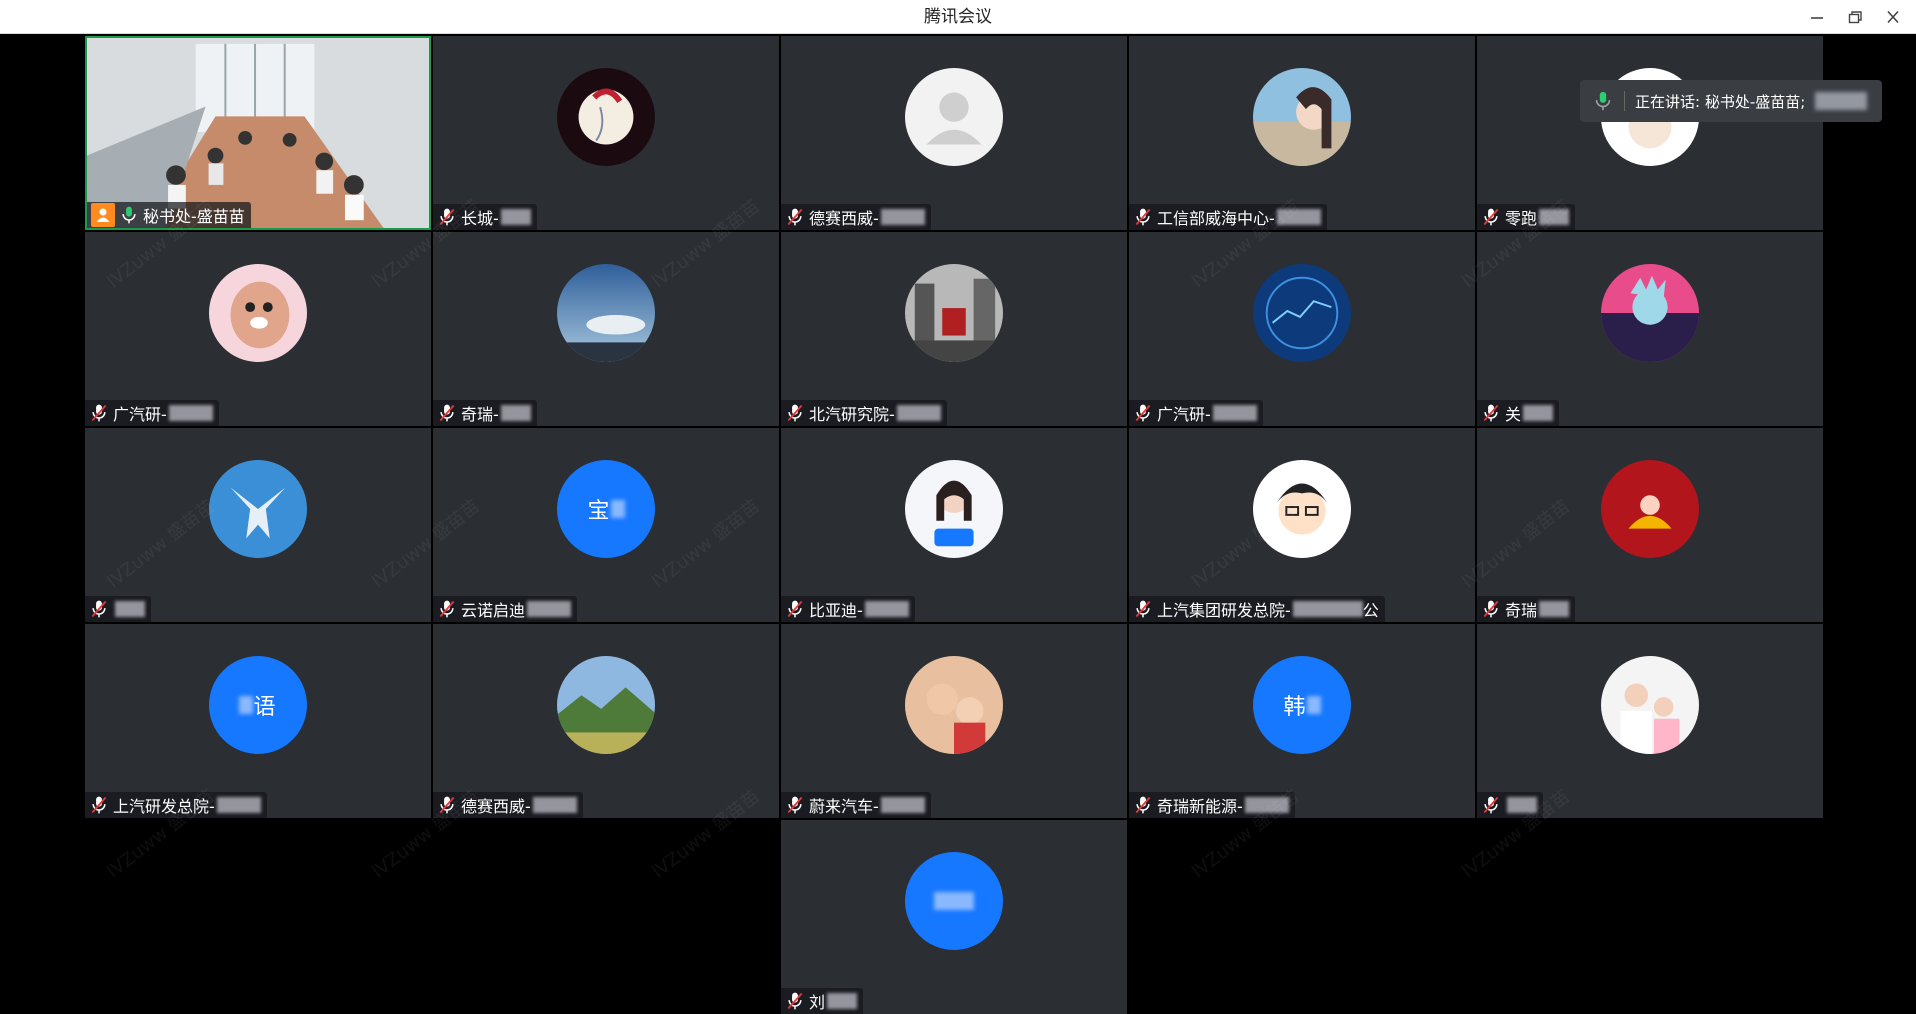  What do you see at coordinates (480, 218) in the screenshot?
I see `participant-name: 长城-` at bounding box center [480, 218].